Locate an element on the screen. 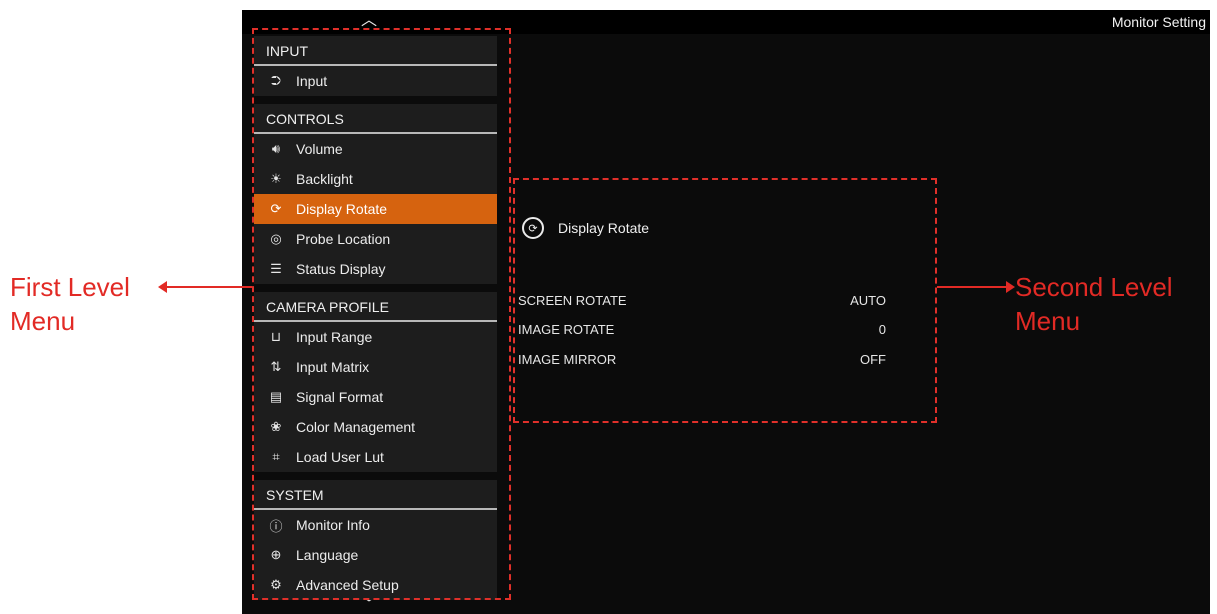  second-level-outline is located at coordinates (725, 300).